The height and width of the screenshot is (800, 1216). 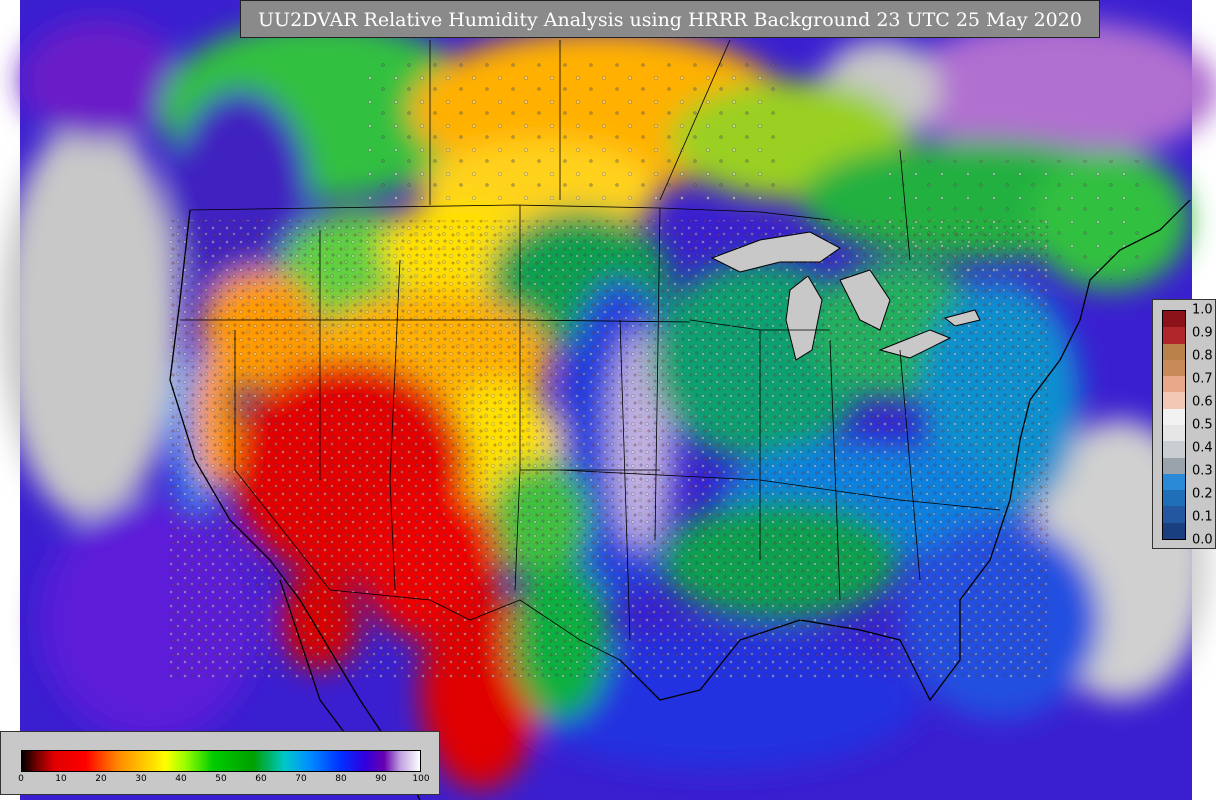 What do you see at coordinates (1202, 517) in the screenshot?
I see `obs-tick-label: 0.1` at bounding box center [1202, 517].